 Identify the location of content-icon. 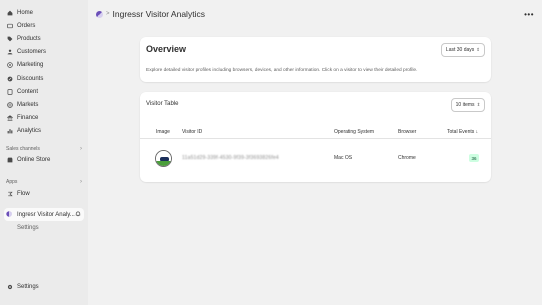
(9, 91).